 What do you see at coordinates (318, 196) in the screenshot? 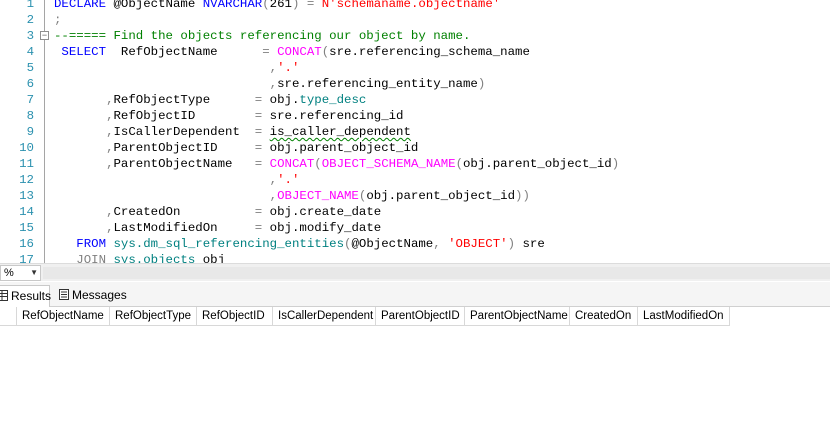
I see `function: OBJECT_NAME` at bounding box center [318, 196].